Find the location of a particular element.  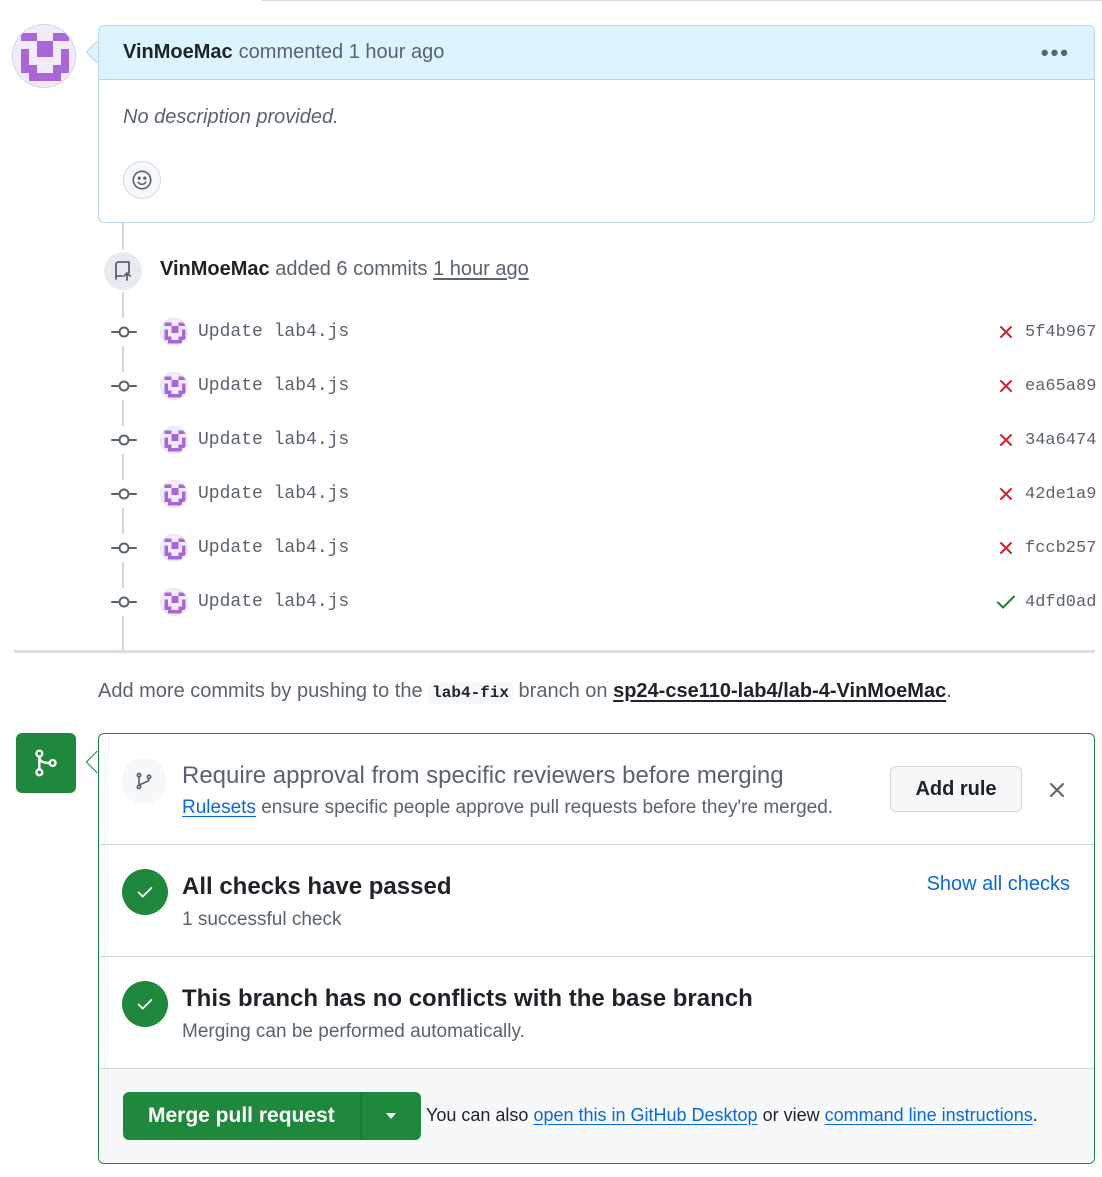

commit-row: Update lab4.js 5f4b967 is located at coordinates (603, 332).